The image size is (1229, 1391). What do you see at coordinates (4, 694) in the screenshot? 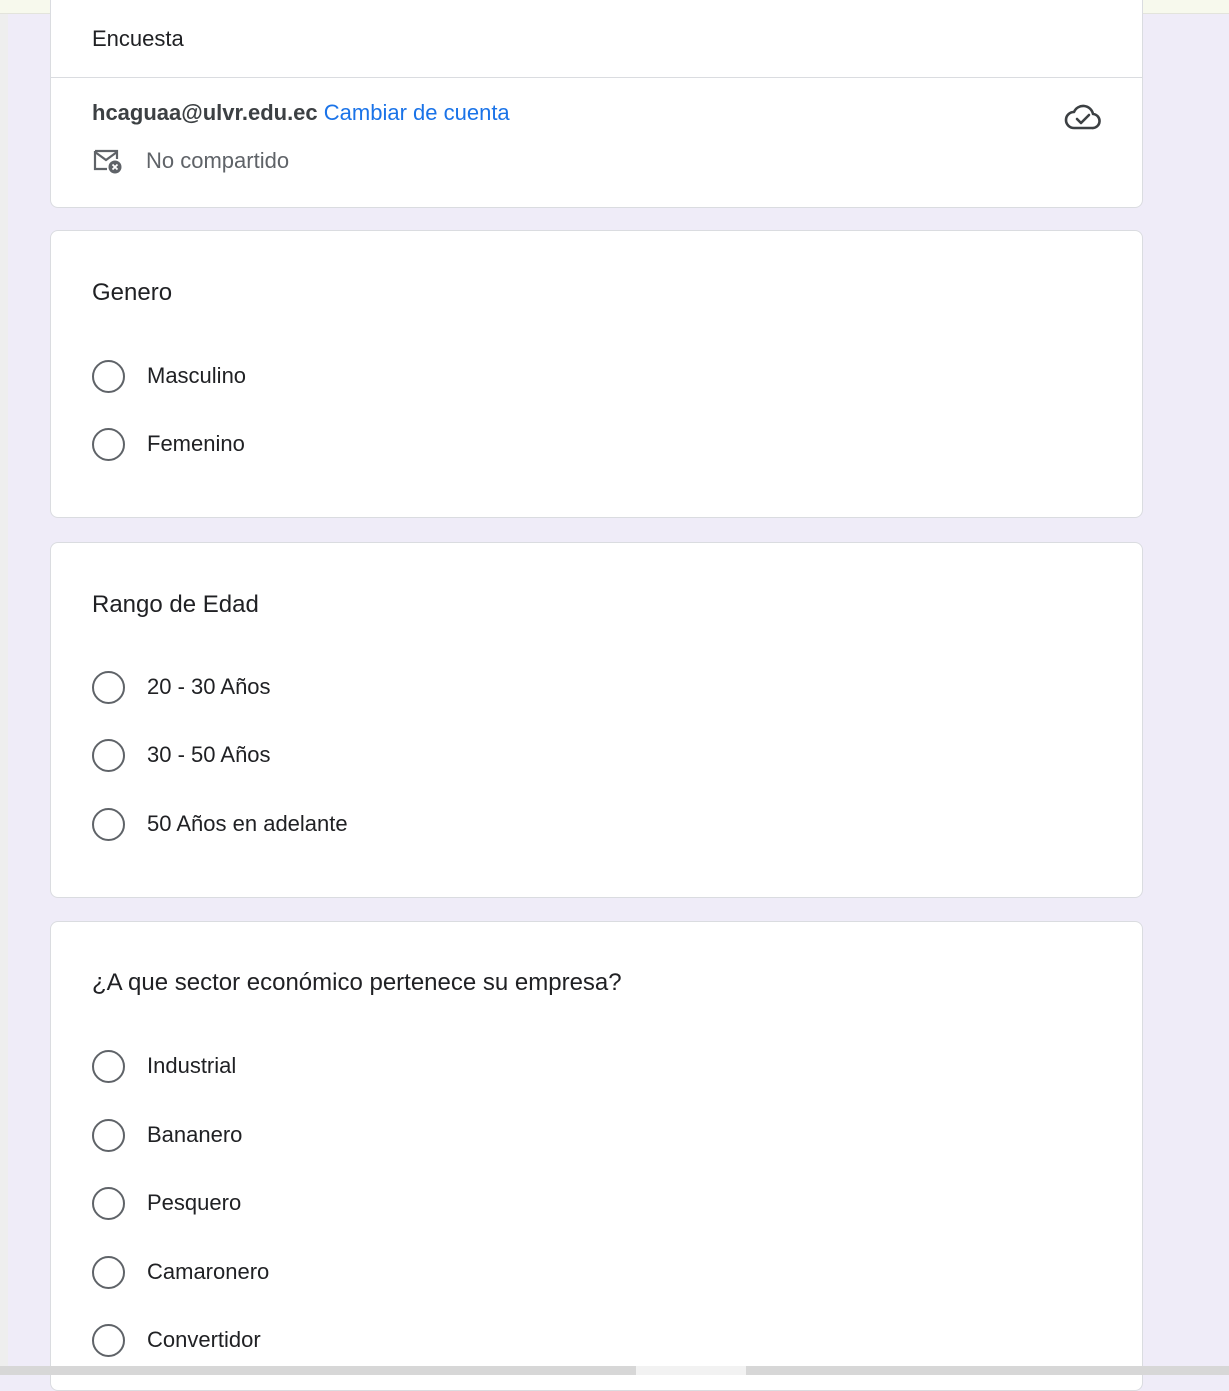
I see `left-edge` at bounding box center [4, 694].